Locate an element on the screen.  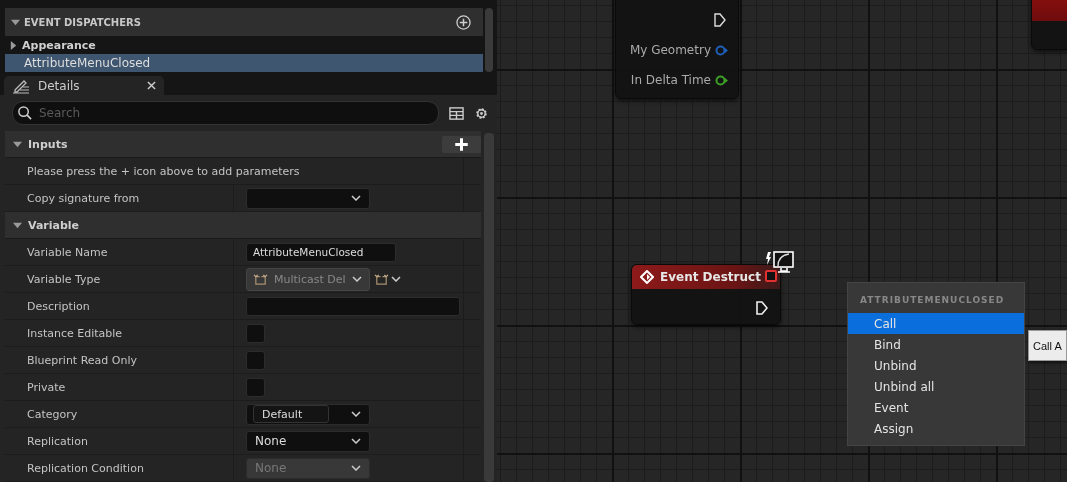
property-label: Replication Condition is located at coordinates (119, 468).